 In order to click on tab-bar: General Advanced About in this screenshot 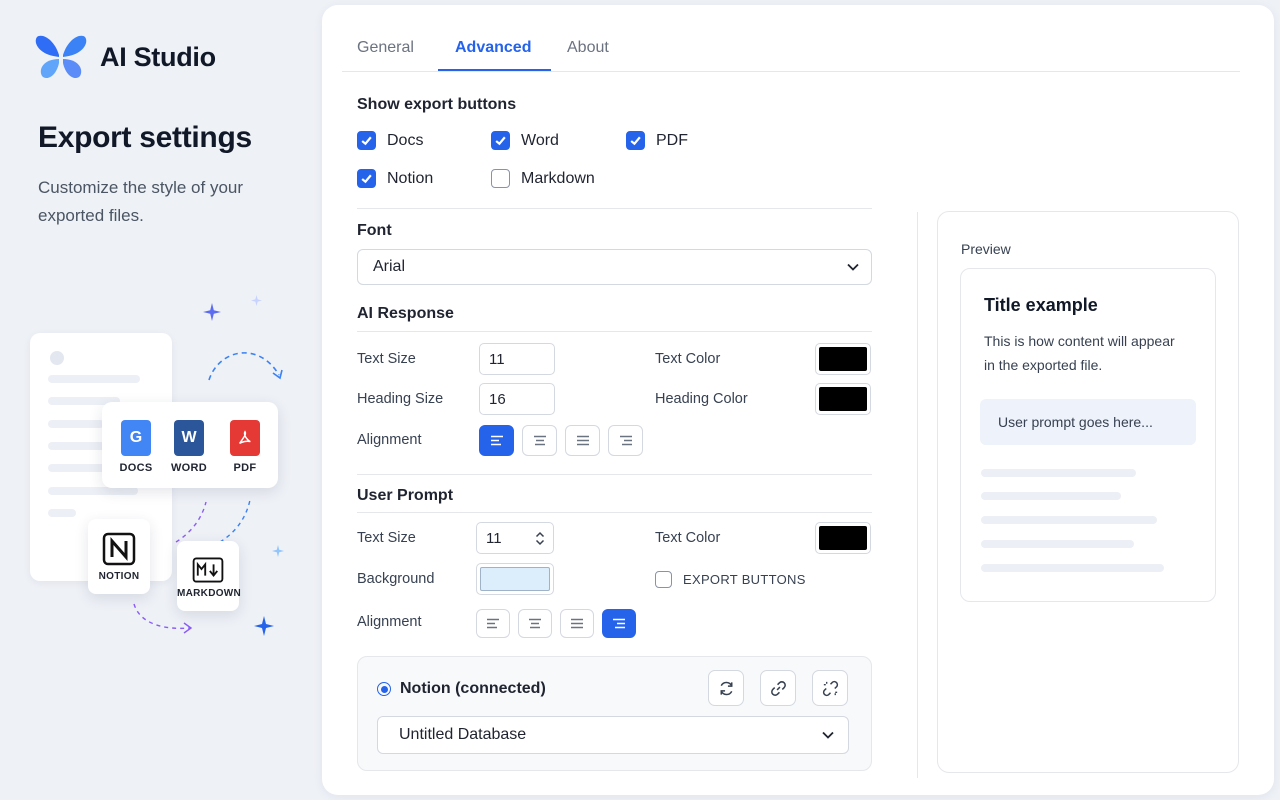, I will do `click(791, 38)`.